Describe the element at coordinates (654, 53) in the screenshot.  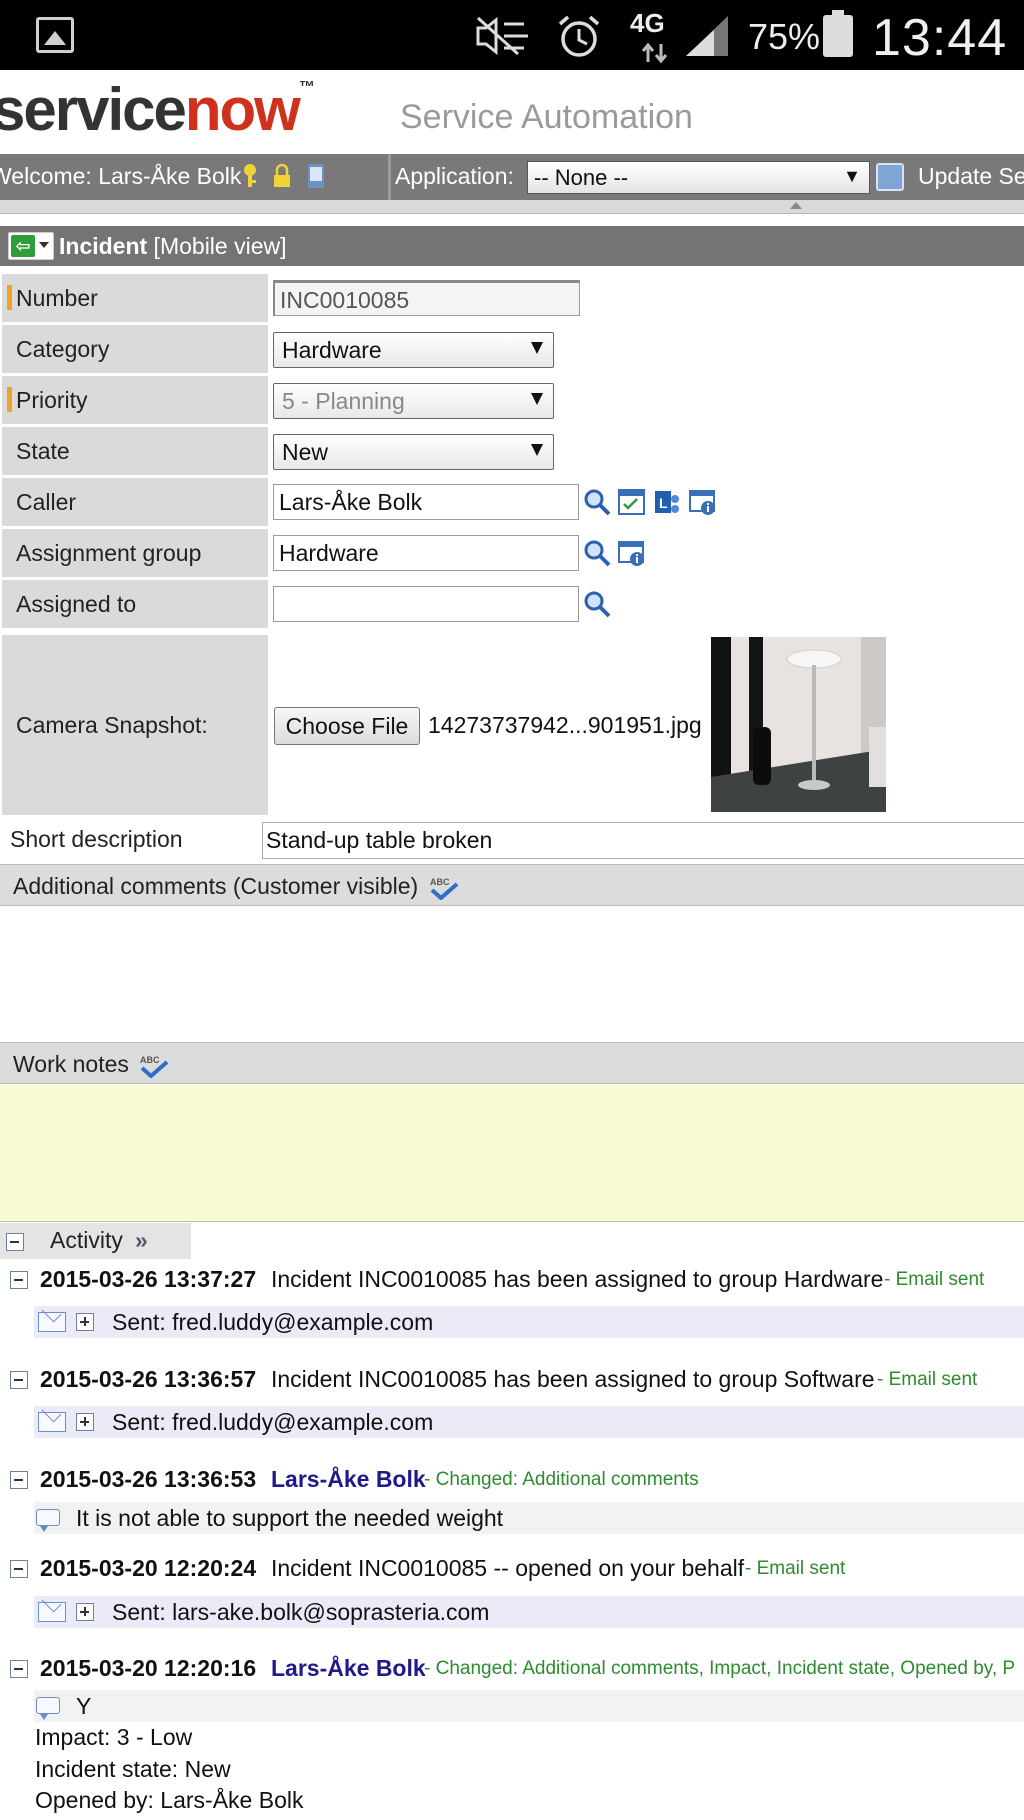
I see `data-arrows-icon` at that location.